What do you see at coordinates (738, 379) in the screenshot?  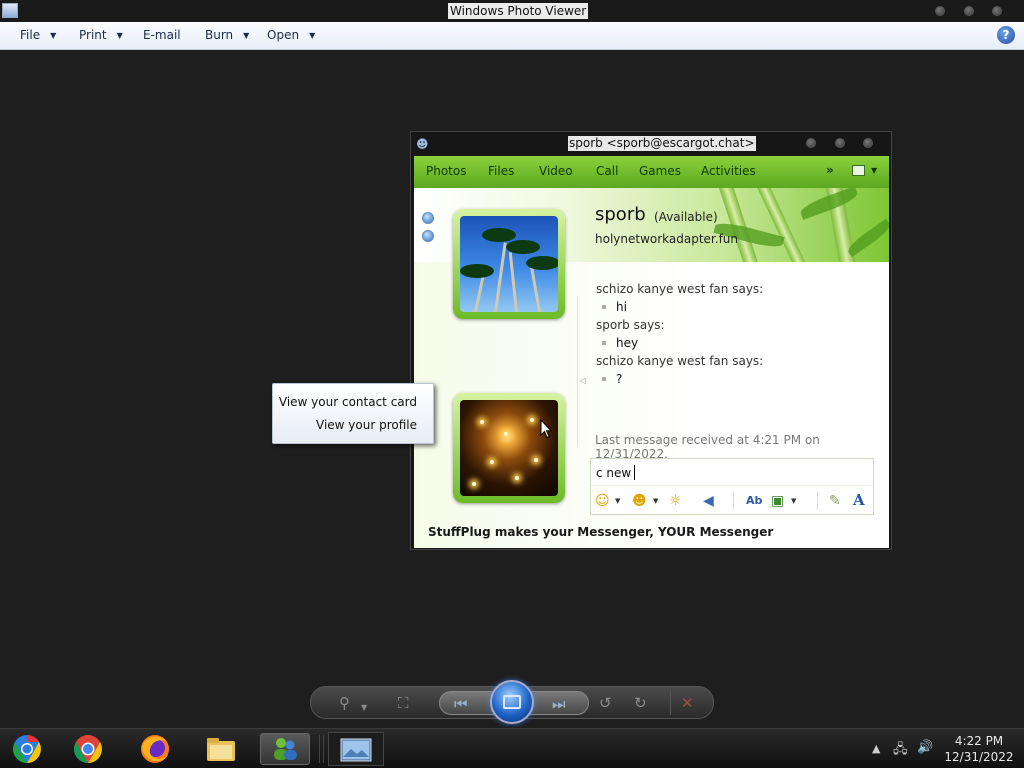 I see `message-text: ?` at bounding box center [738, 379].